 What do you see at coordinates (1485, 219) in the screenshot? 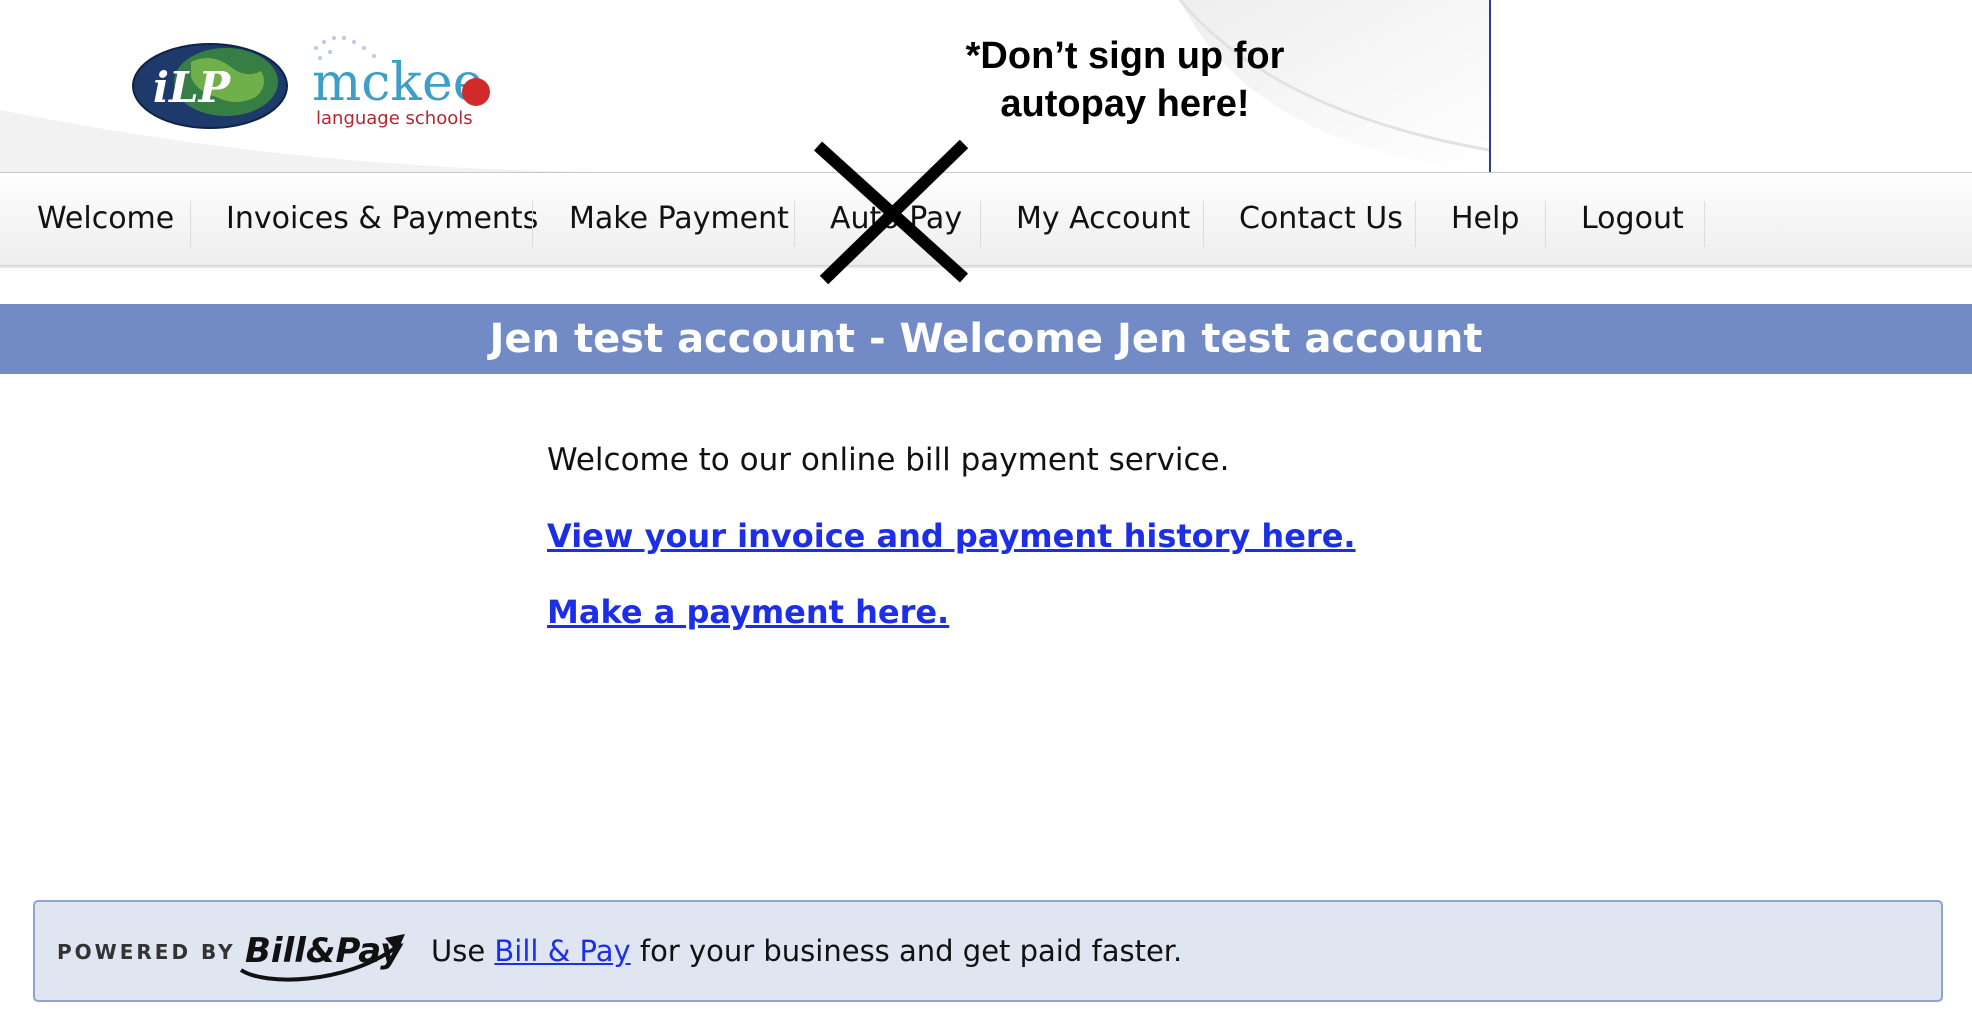
I see `nav-help: Help` at bounding box center [1485, 219].